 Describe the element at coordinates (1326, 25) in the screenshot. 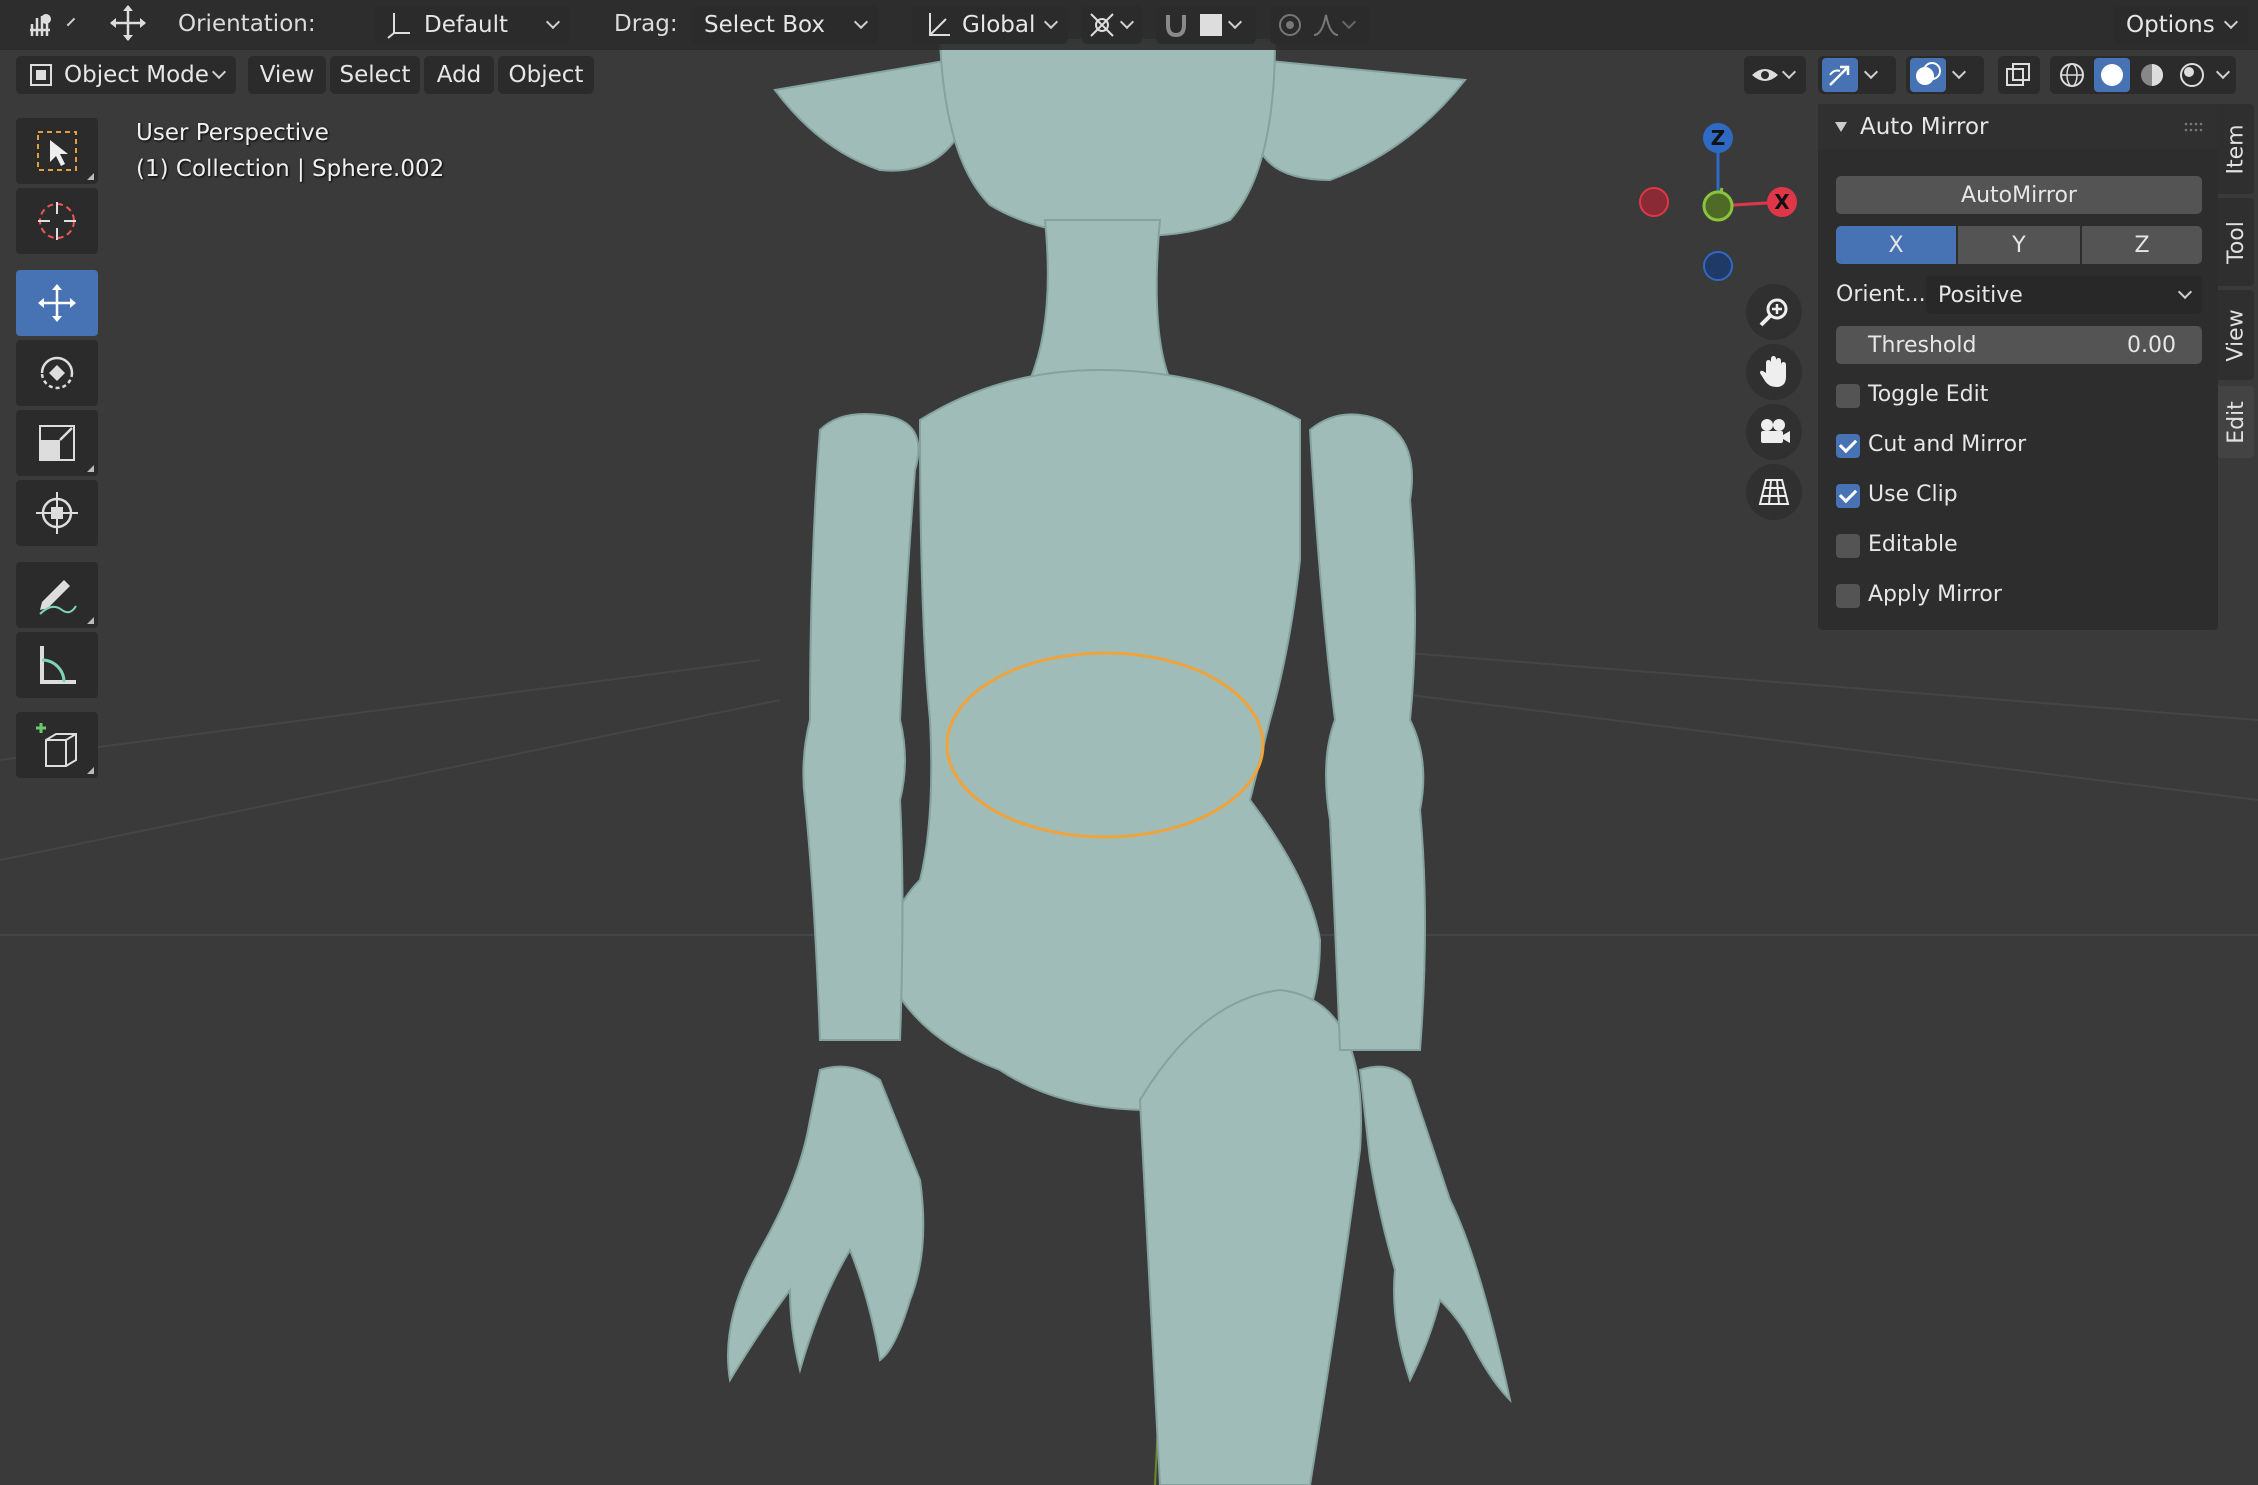

I see `falloff-curve-icon` at that location.